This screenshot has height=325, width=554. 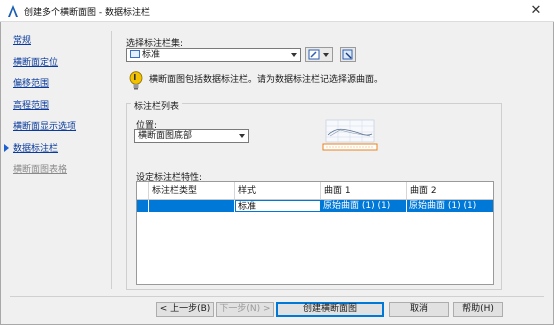 I want to click on nav-item-section-placement: 横断面定位, so click(x=54, y=66).